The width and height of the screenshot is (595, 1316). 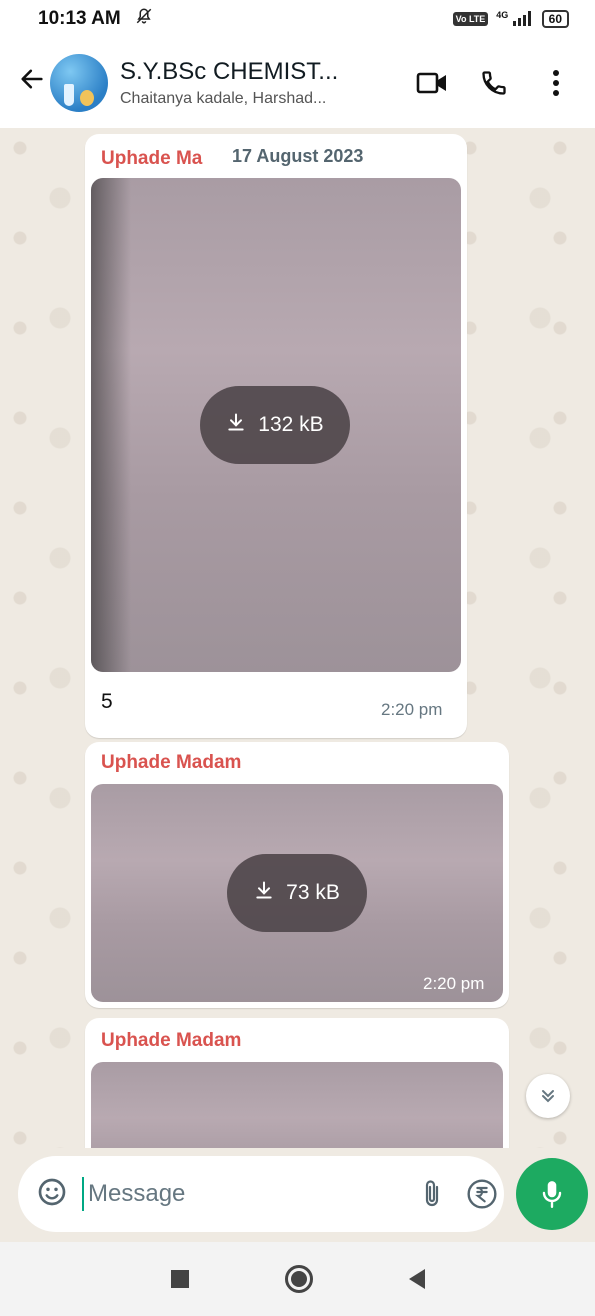 What do you see at coordinates (555, 19) in the screenshot?
I see `battery-indicator: 60` at bounding box center [555, 19].